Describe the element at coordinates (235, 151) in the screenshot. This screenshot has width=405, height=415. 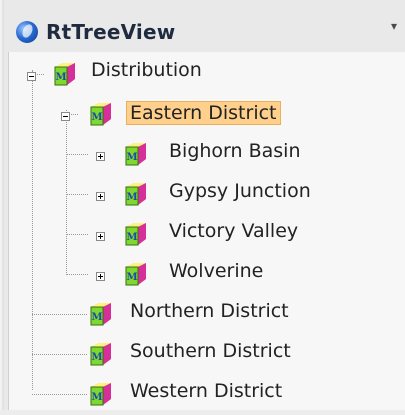
I see `tree-node-label: Bighorn Basin` at that location.